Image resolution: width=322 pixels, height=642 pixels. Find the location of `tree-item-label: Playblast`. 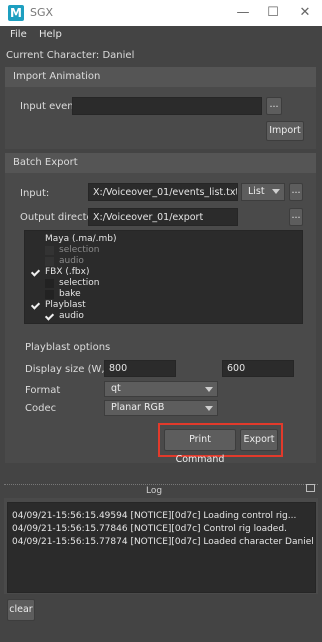

tree-item-label: Playblast is located at coordinates (65, 305).